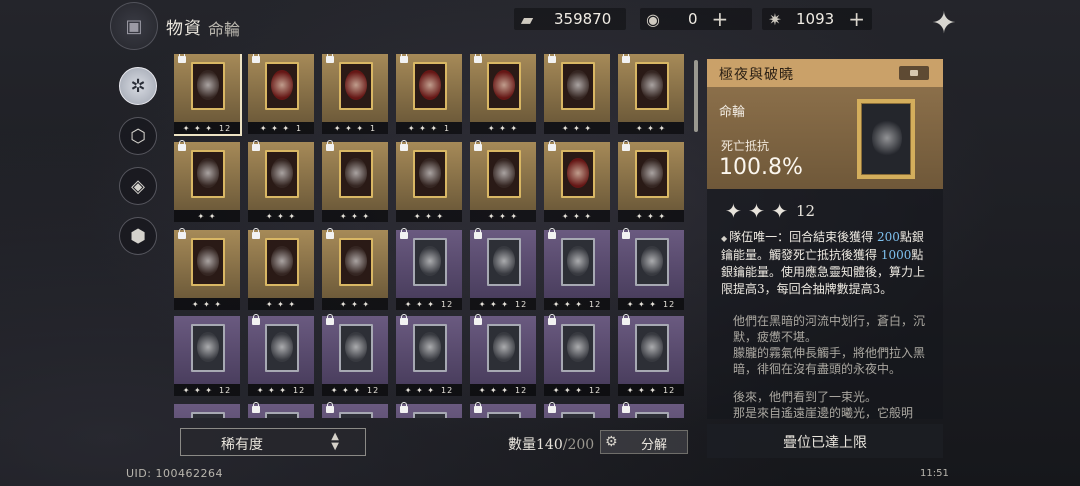  What do you see at coordinates (944, 24) in the screenshot?
I see `compass-star-icon: ✦` at bounding box center [944, 24].